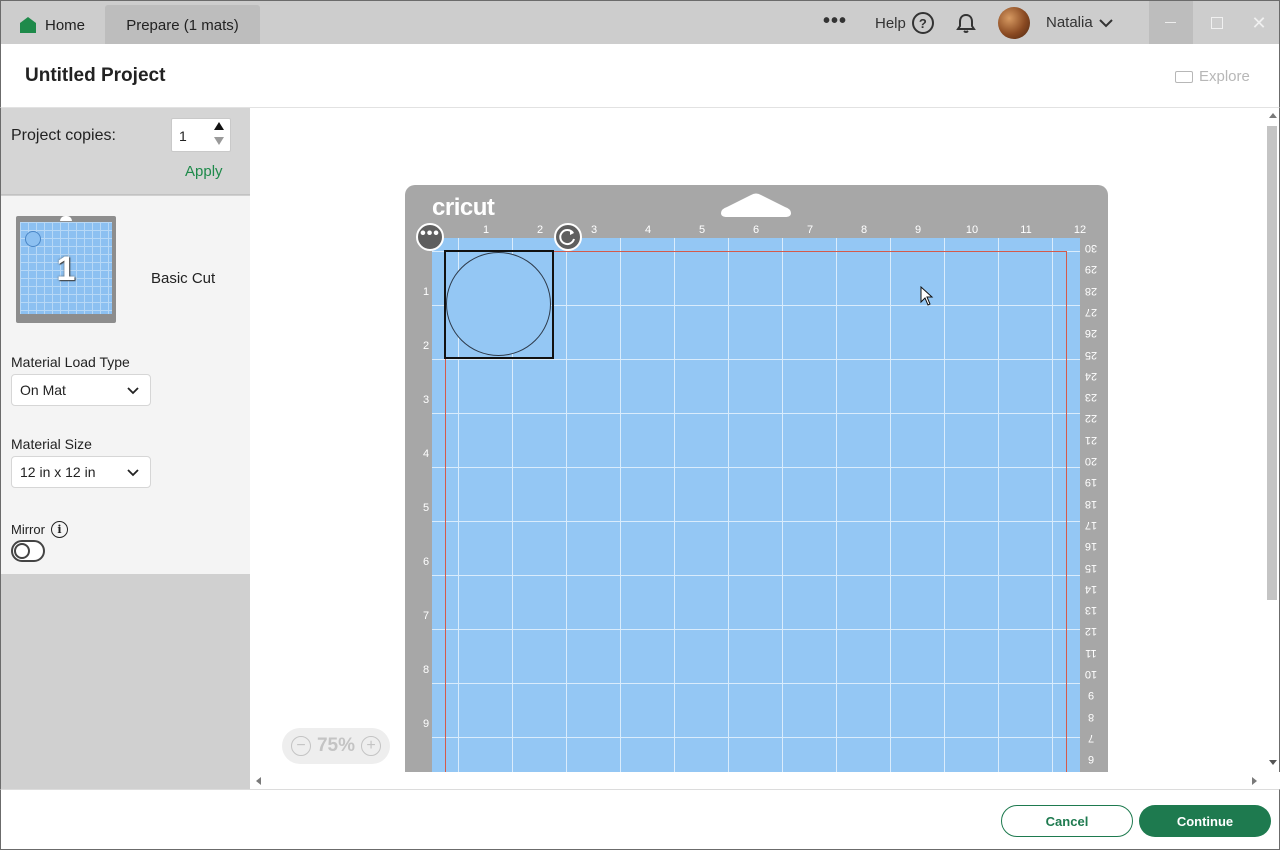 This screenshot has width=1280, height=850. I want to click on top-ruler-tick: 11, so click(1026, 230).